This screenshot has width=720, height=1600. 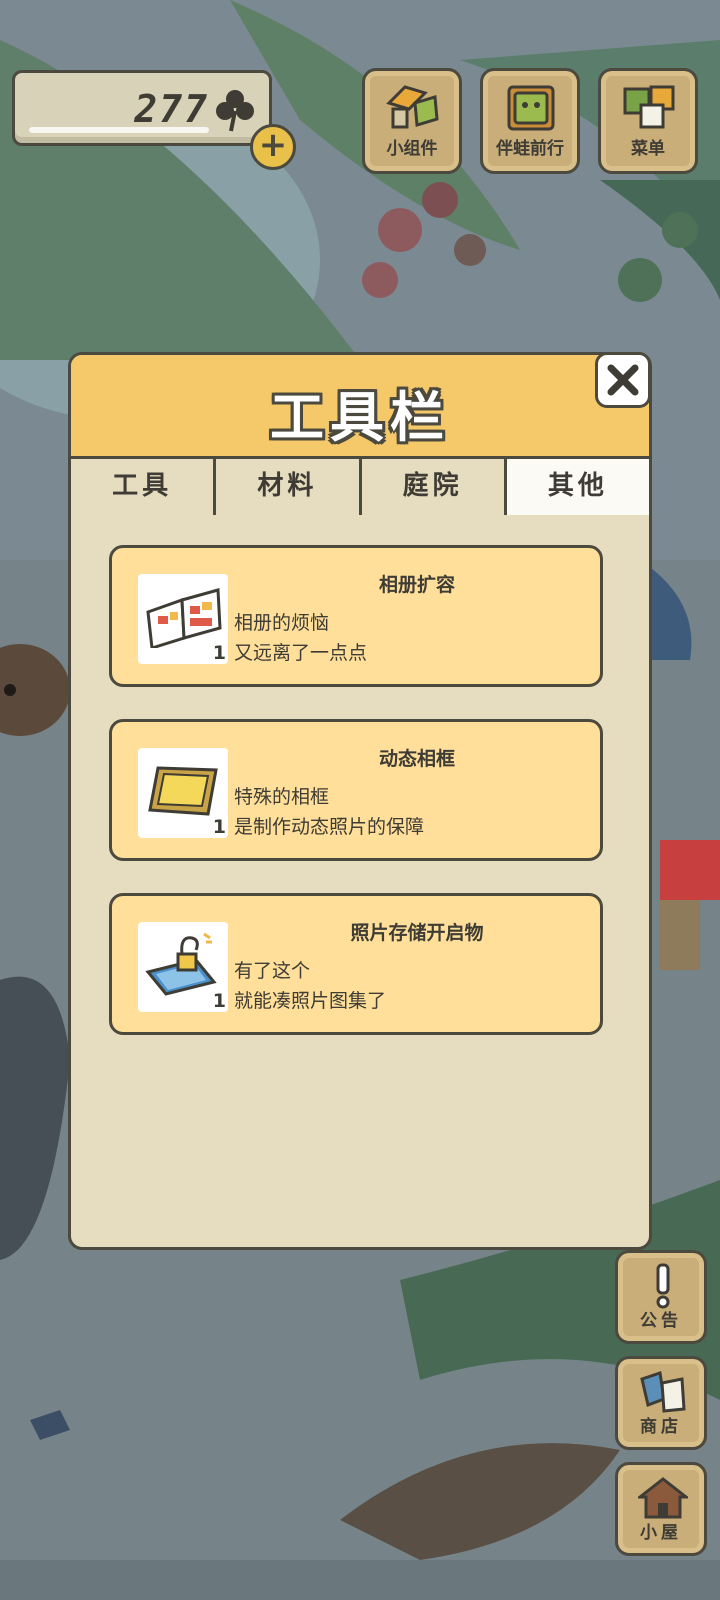 I want to click on clover-bar, so click(x=119, y=130).